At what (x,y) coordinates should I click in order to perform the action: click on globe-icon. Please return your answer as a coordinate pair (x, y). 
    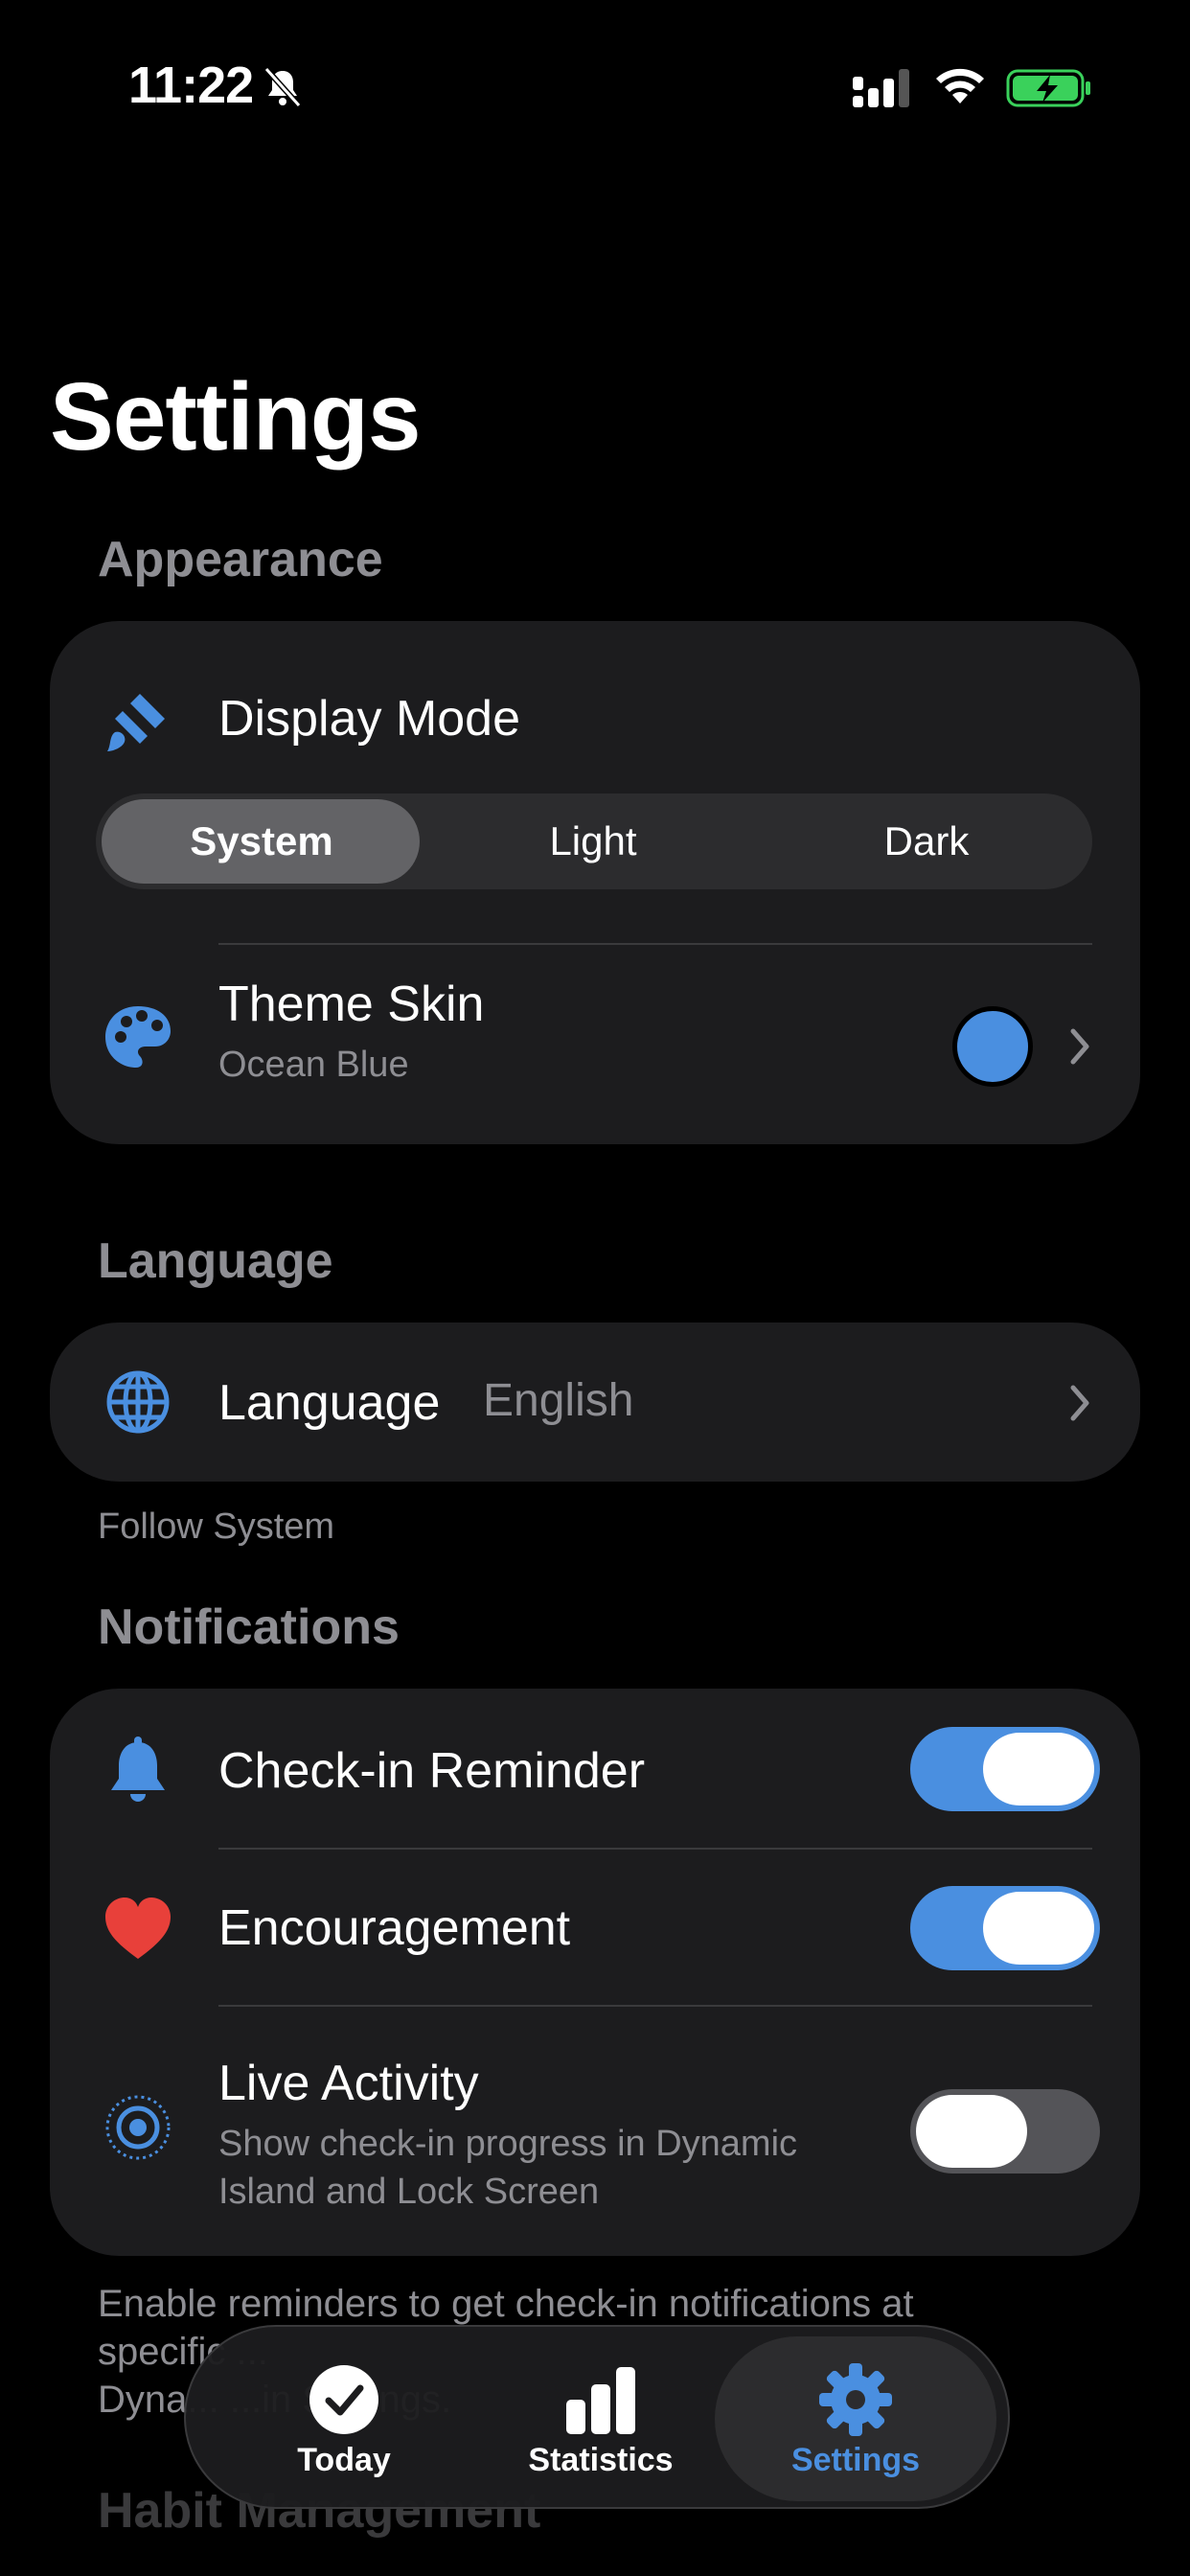
    Looking at the image, I should click on (138, 1402).